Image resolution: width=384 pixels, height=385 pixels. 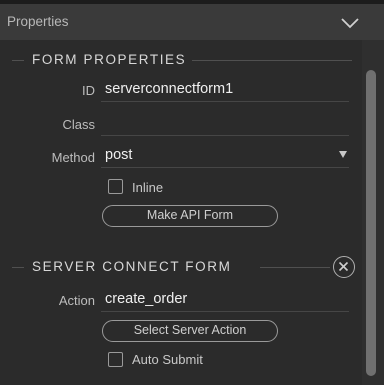 What do you see at coordinates (192, 22) in the screenshot?
I see `properties-header: Properties` at bounding box center [192, 22].